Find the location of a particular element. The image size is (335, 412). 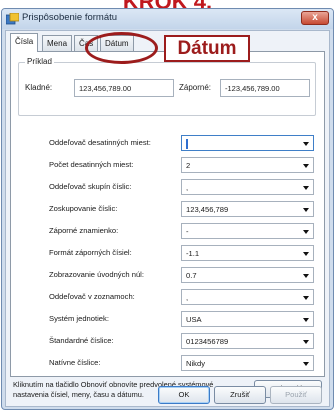

negative-format-label: Formát záporných čísiel: is located at coordinates (90, 252).